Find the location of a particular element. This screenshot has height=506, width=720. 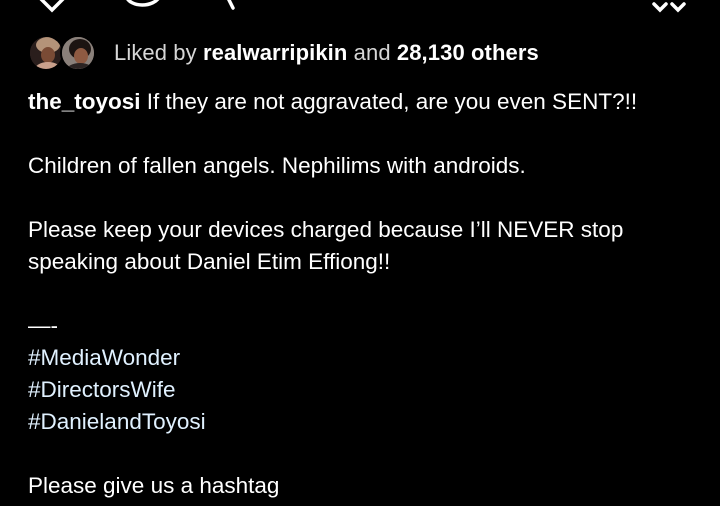

share-icon is located at coordinates (230, 7).